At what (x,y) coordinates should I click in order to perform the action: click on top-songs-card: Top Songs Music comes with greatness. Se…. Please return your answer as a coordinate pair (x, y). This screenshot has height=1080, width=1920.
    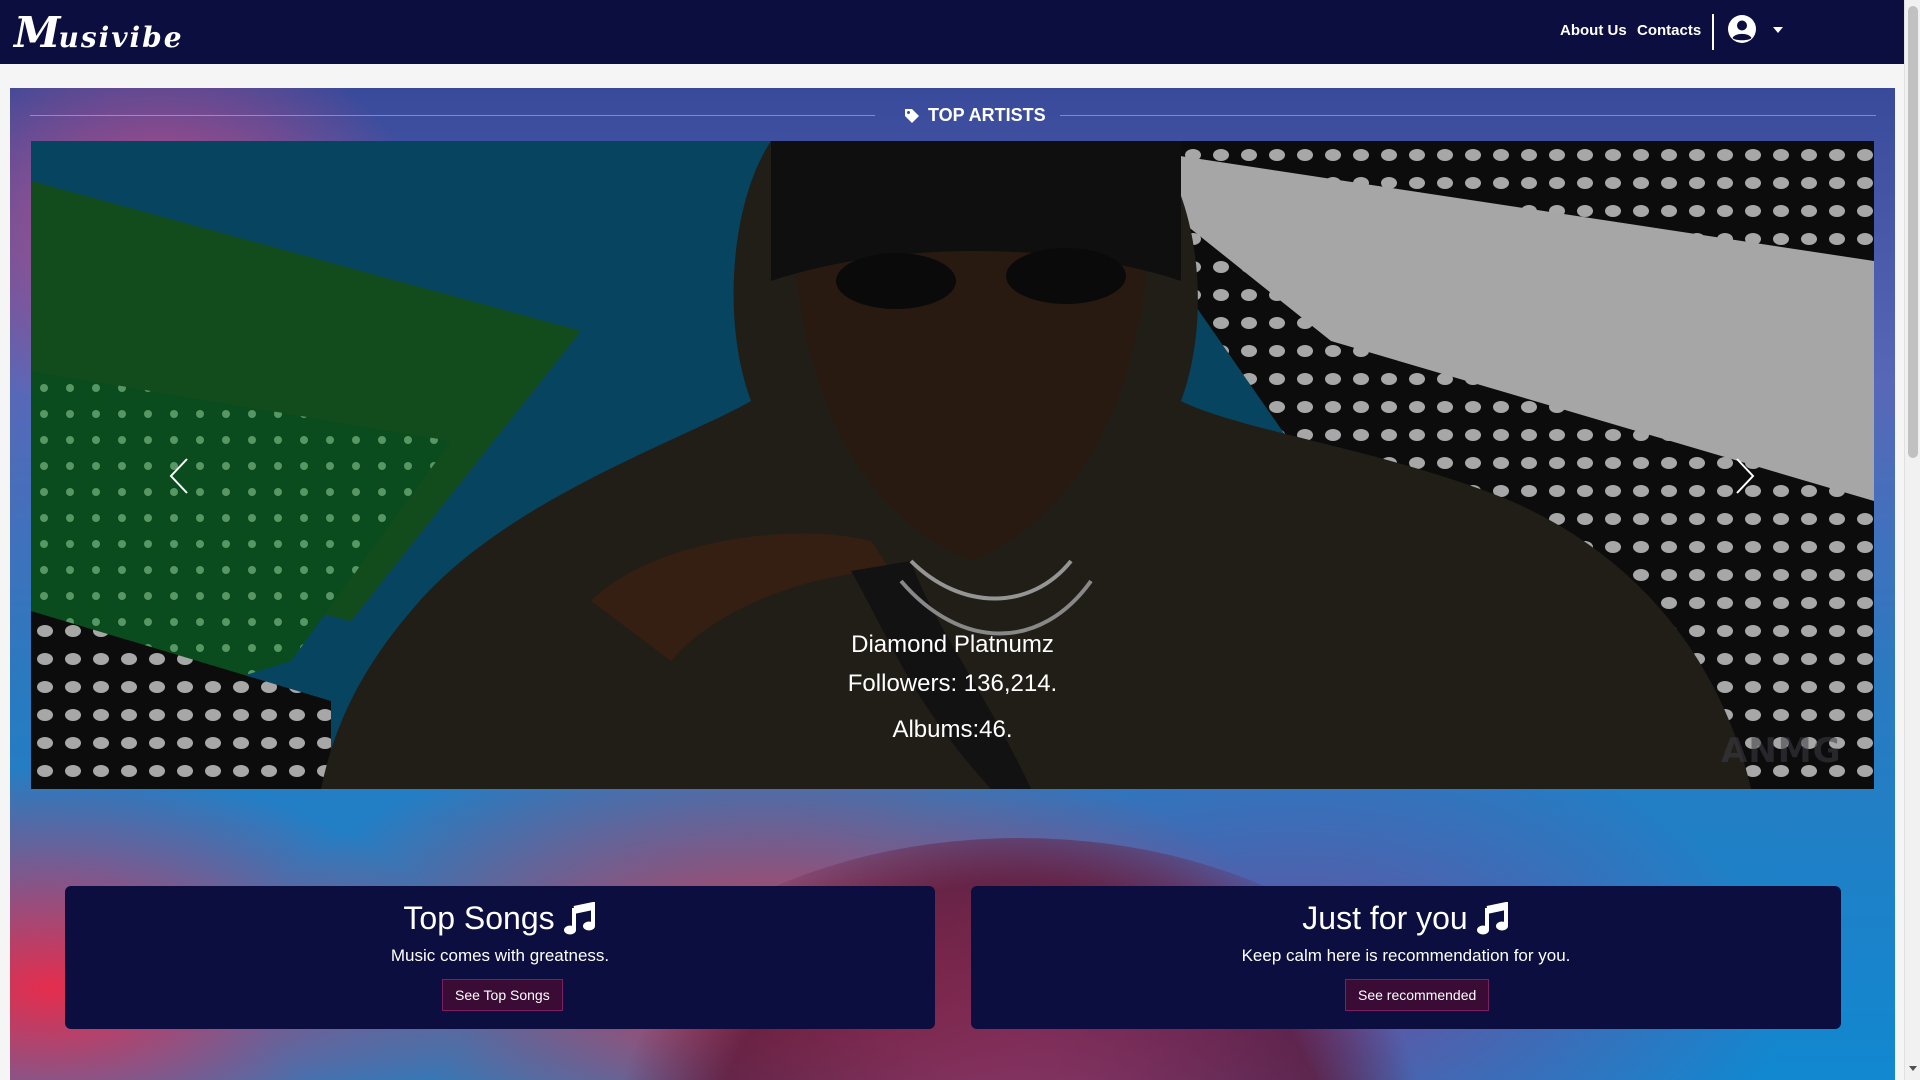
    Looking at the image, I should click on (500, 957).